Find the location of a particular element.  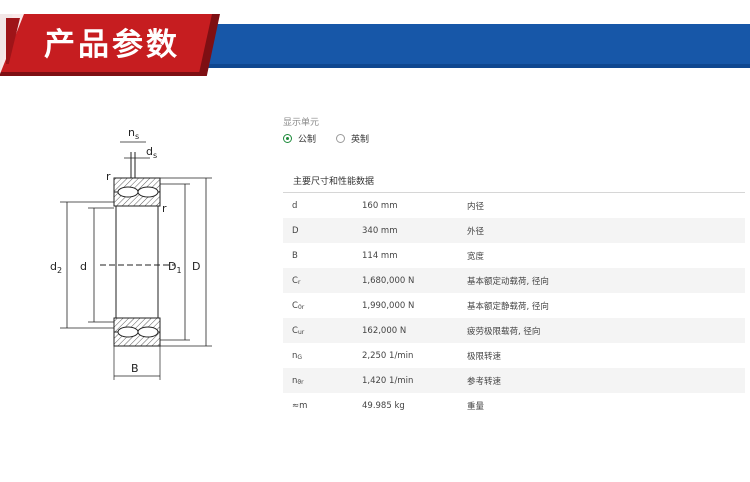

row-value: 340 mm is located at coordinates (380, 230).